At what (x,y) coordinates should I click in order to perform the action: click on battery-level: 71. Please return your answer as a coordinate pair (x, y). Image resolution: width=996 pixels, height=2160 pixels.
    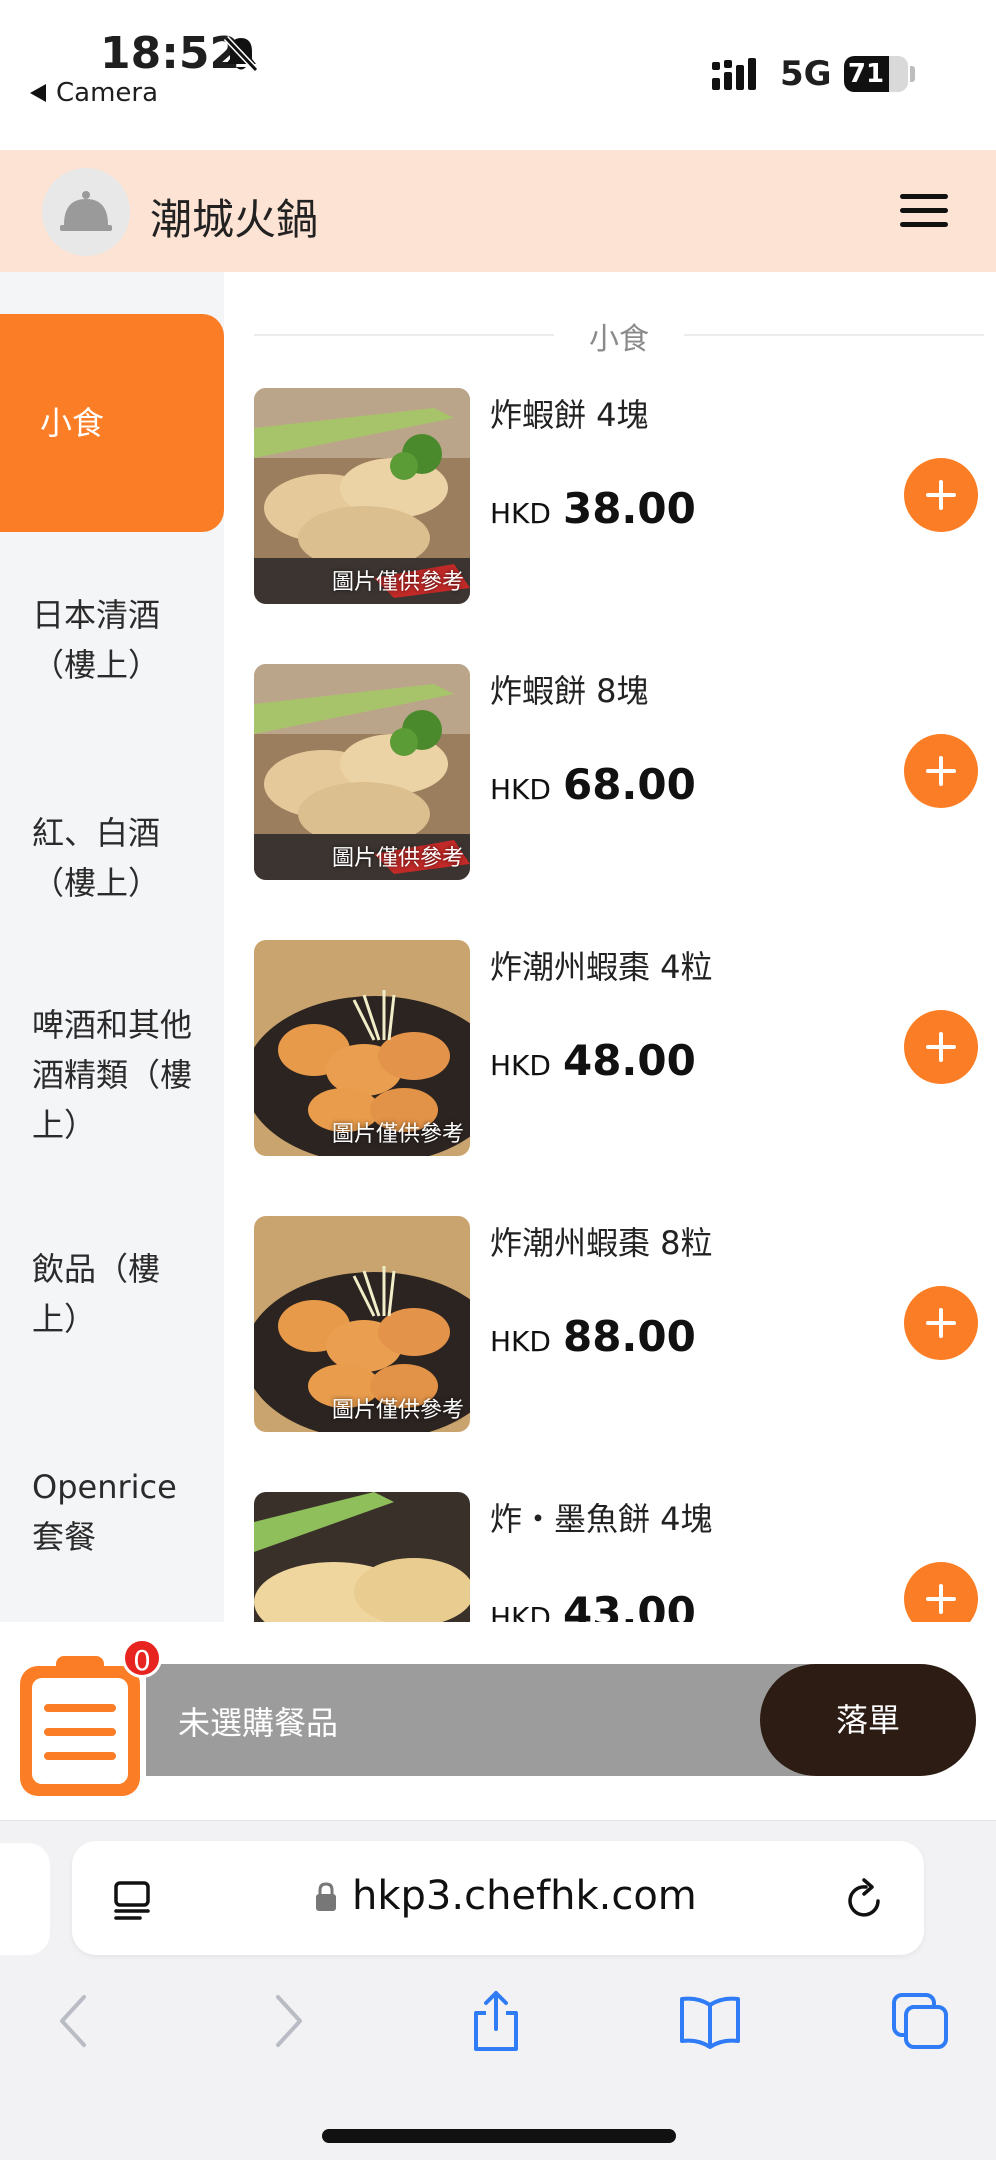
    Looking at the image, I should click on (866, 74).